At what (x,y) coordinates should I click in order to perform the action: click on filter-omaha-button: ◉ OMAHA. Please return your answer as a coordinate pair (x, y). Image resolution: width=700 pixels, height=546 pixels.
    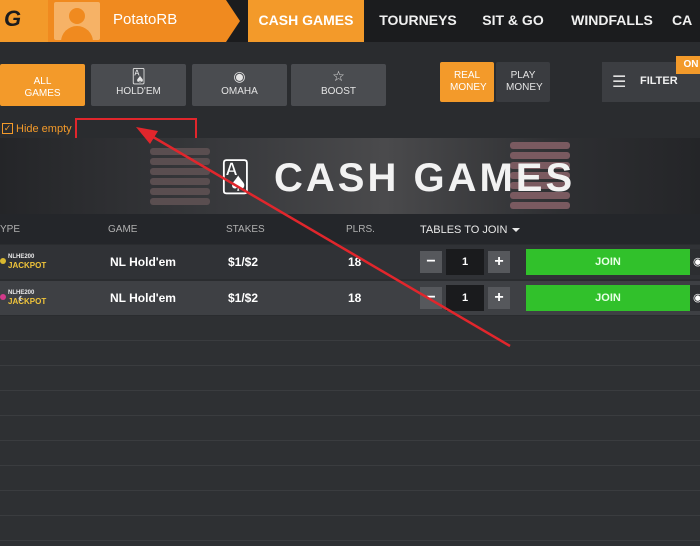
    Looking at the image, I should click on (239, 85).